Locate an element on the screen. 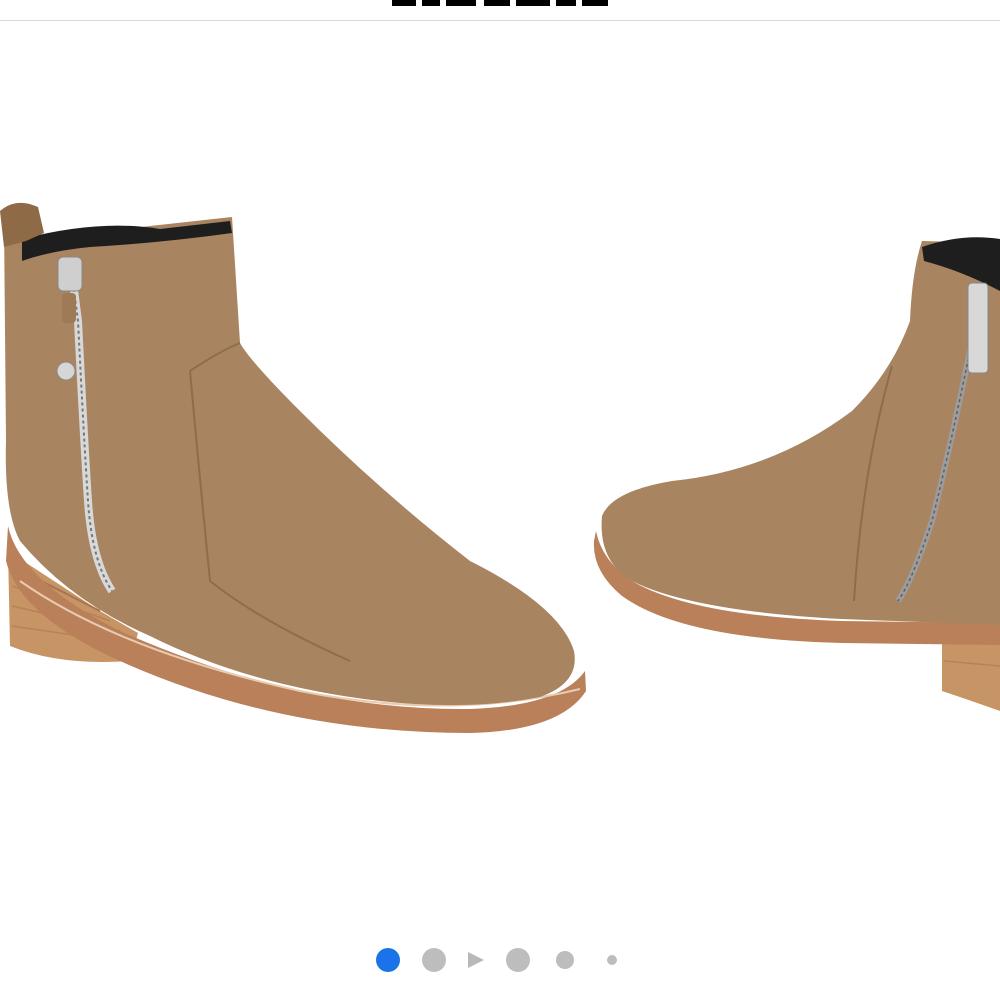 The image size is (1000, 1000). brand-logo-icon is located at coordinates (500, 3).